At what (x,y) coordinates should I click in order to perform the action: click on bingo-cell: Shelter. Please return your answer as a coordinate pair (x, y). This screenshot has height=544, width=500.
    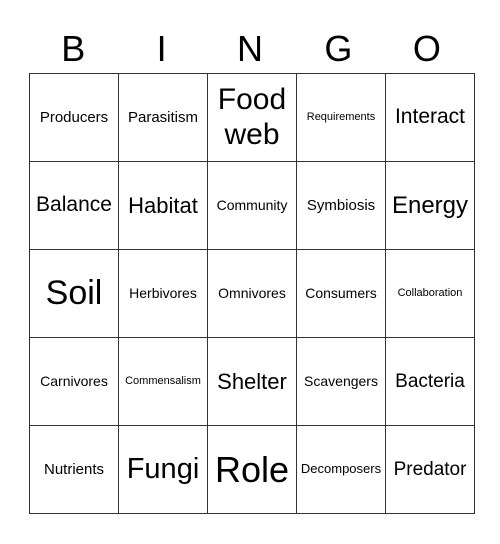
    Looking at the image, I should click on (252, 381).